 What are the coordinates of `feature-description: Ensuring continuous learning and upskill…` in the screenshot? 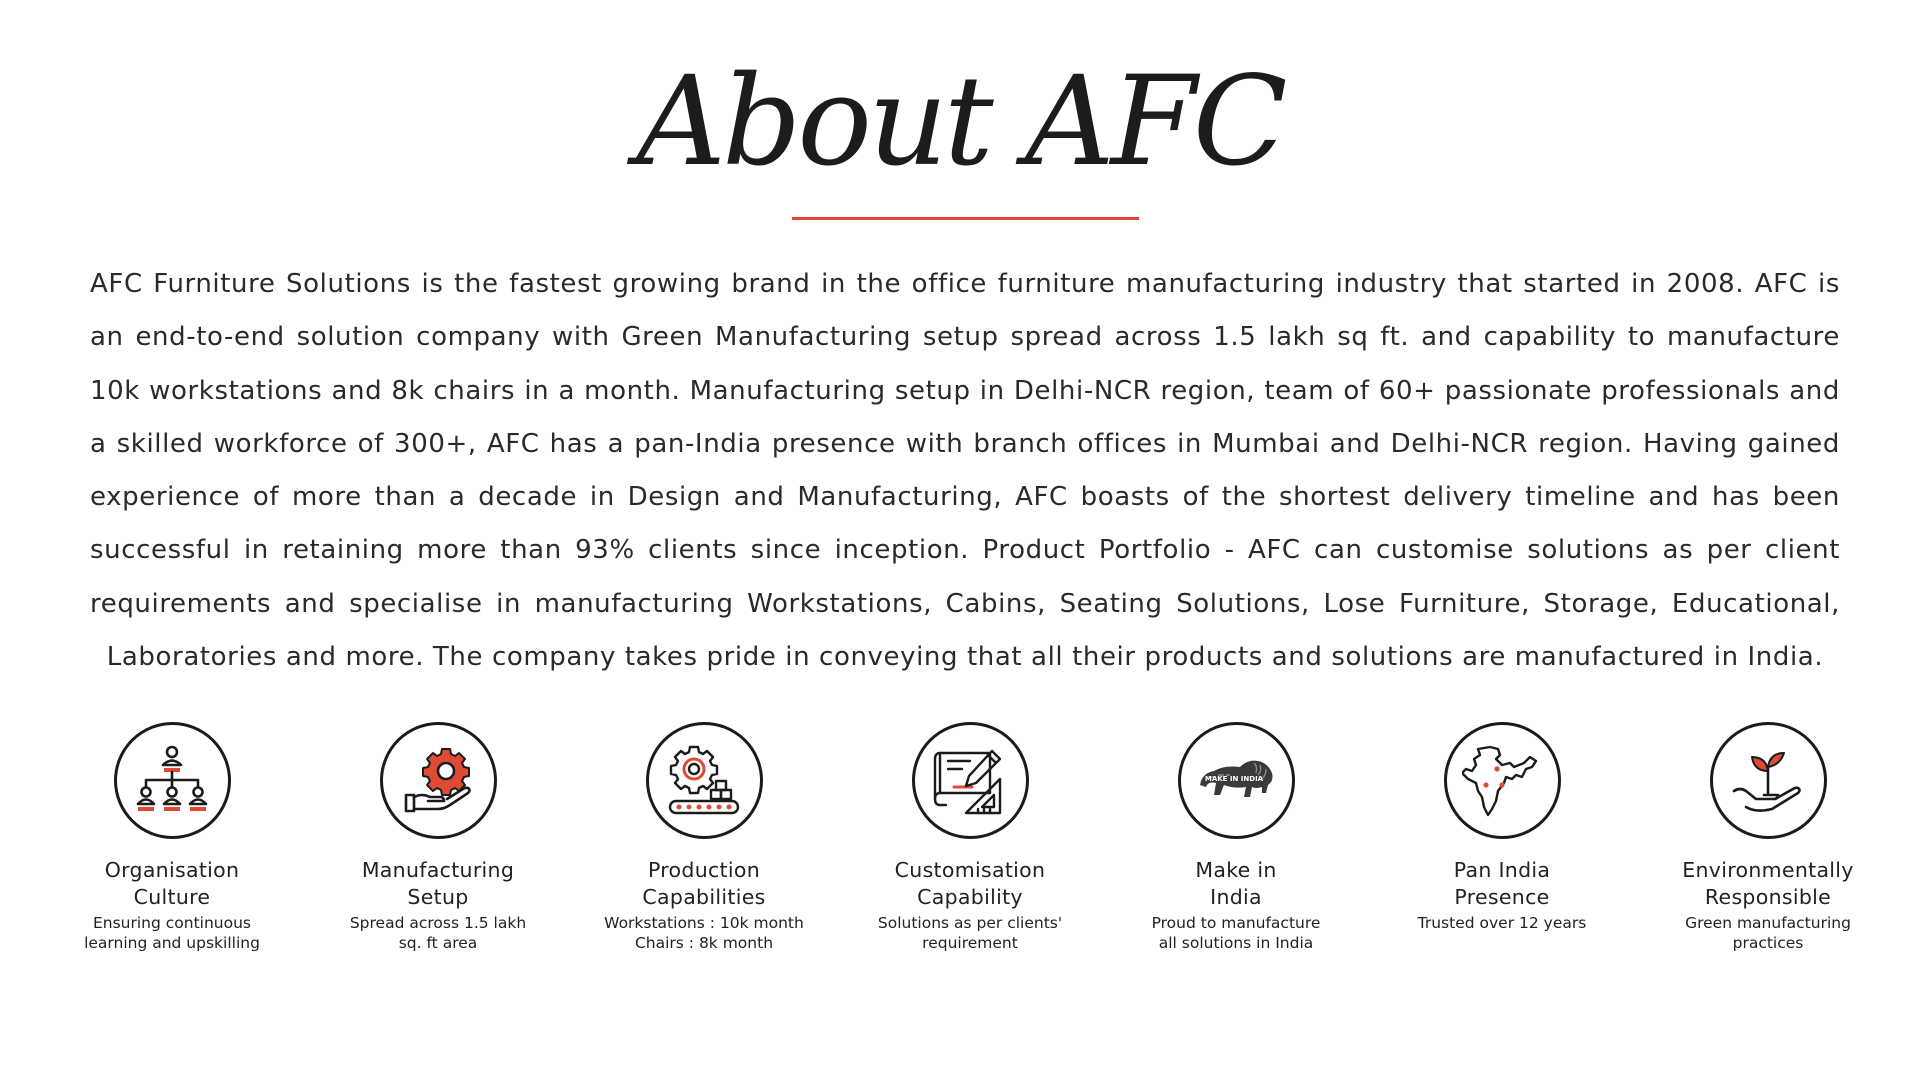 It's located at (172, 933).